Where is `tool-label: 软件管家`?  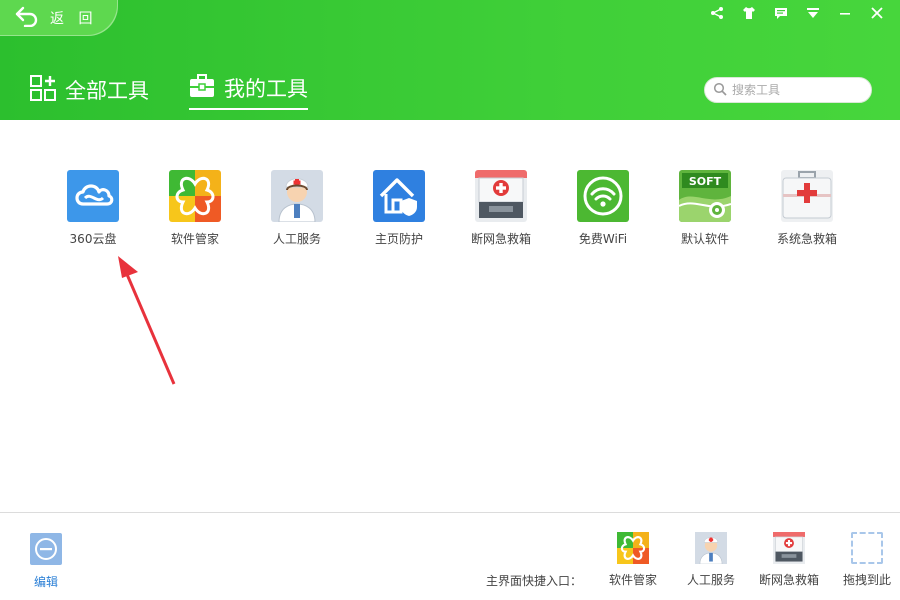
tool-label: 软件管家 is located at coordinates (194, 239).